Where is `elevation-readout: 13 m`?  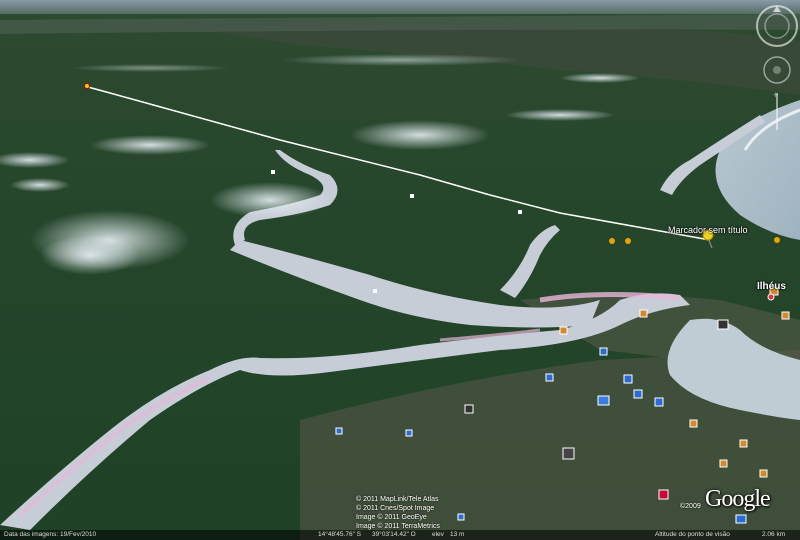
elevation-readout: 13 m is located at coordinates (457, 534).